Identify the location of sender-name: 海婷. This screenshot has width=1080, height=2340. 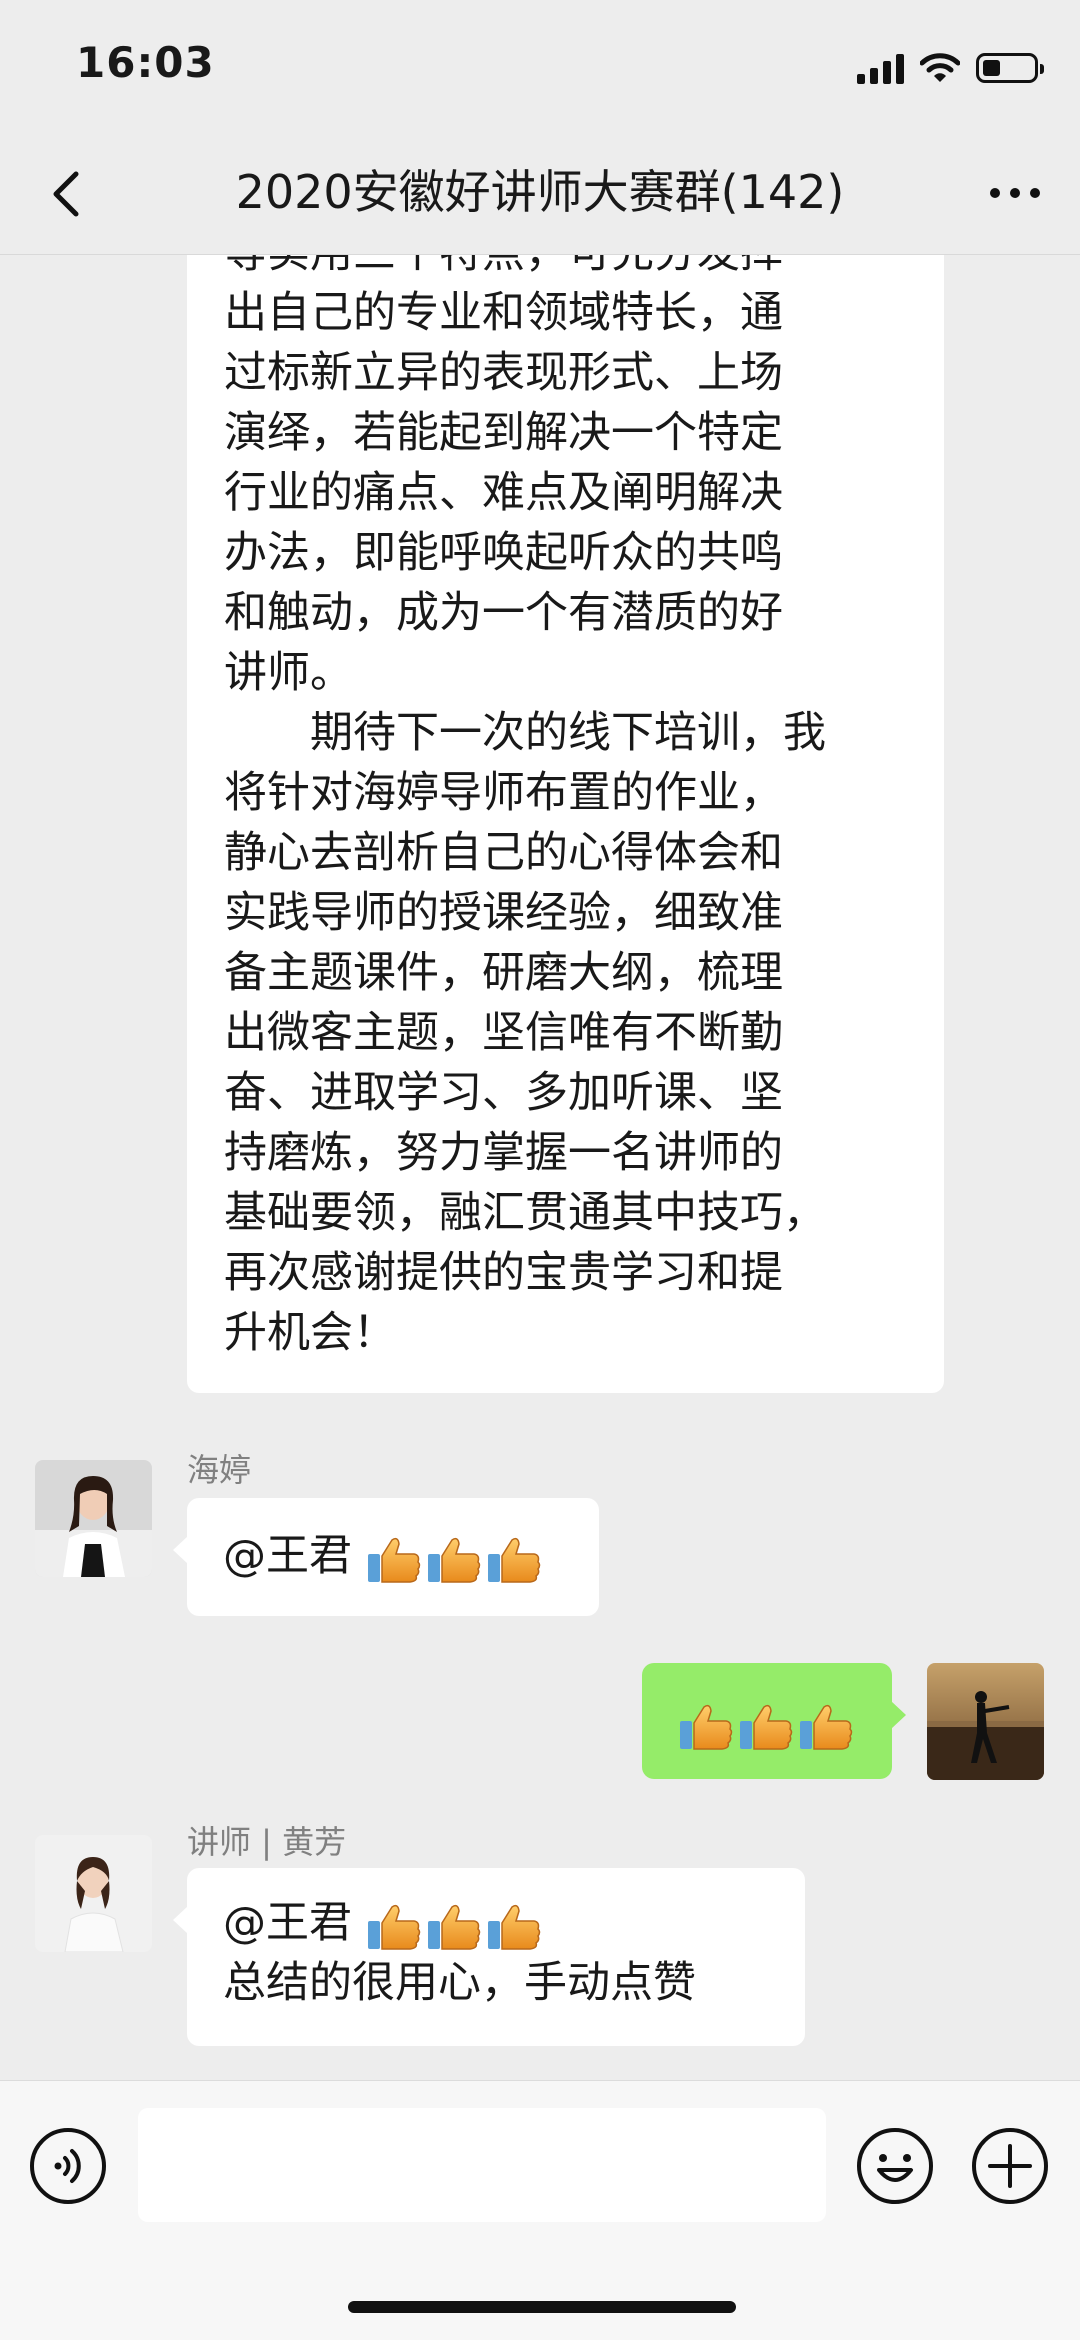
(219, 1470).